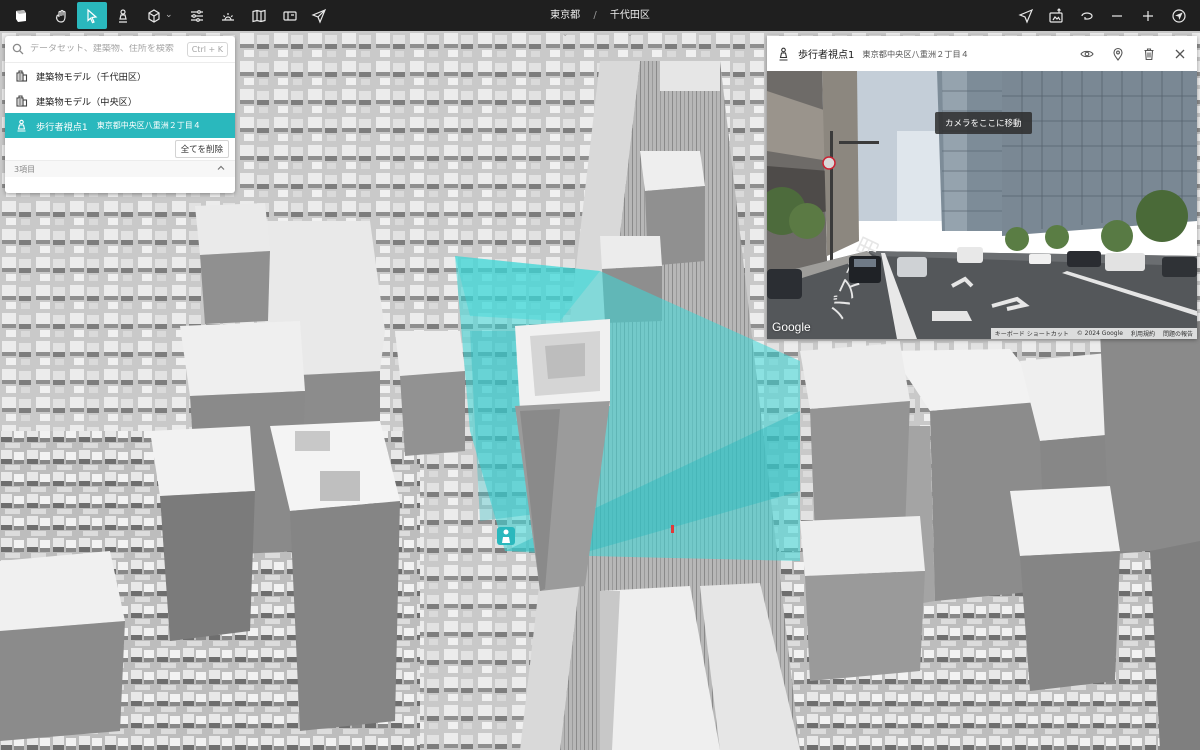  I want to click on pedestrian-marker-icon, so click(506, 536).